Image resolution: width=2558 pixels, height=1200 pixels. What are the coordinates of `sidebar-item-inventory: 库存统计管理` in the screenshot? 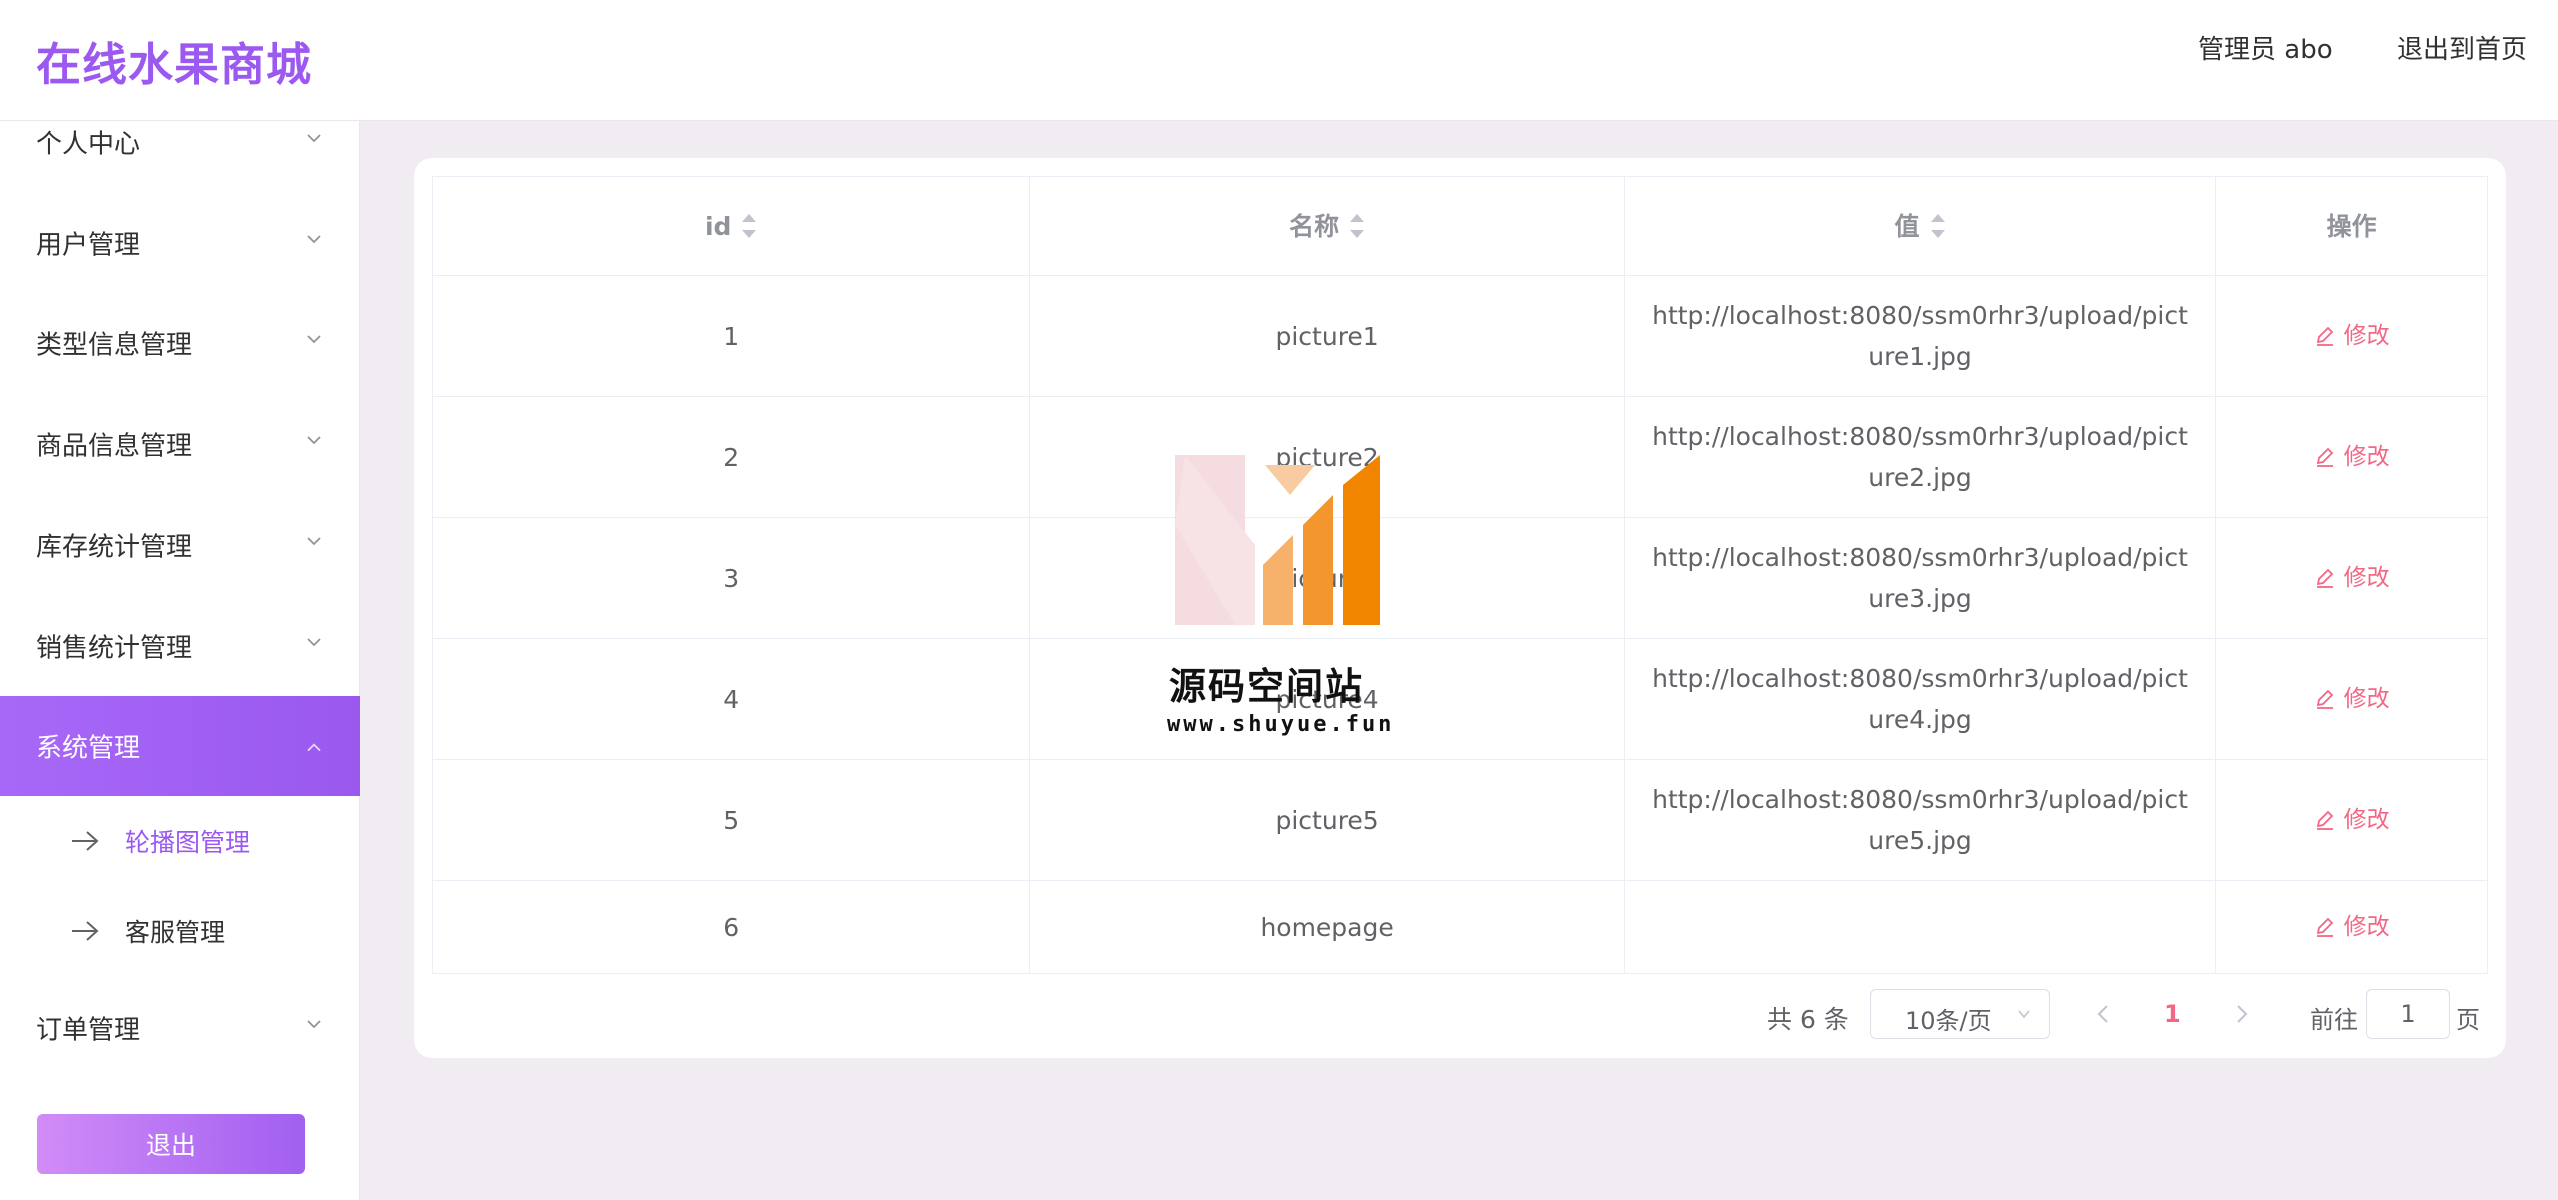 It's located at (180, 545).